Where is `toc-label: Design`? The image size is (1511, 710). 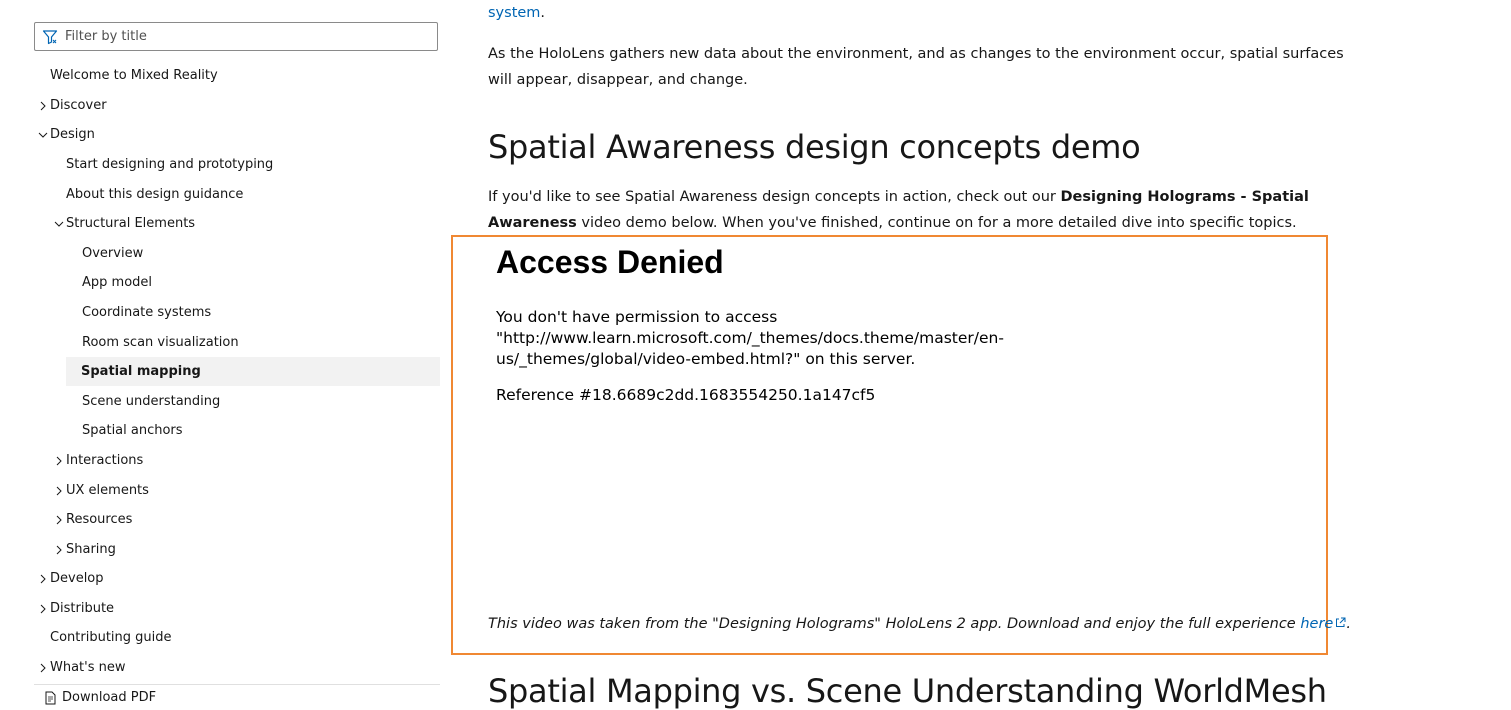
toc-label: Design is located at coordinates (72, 134).